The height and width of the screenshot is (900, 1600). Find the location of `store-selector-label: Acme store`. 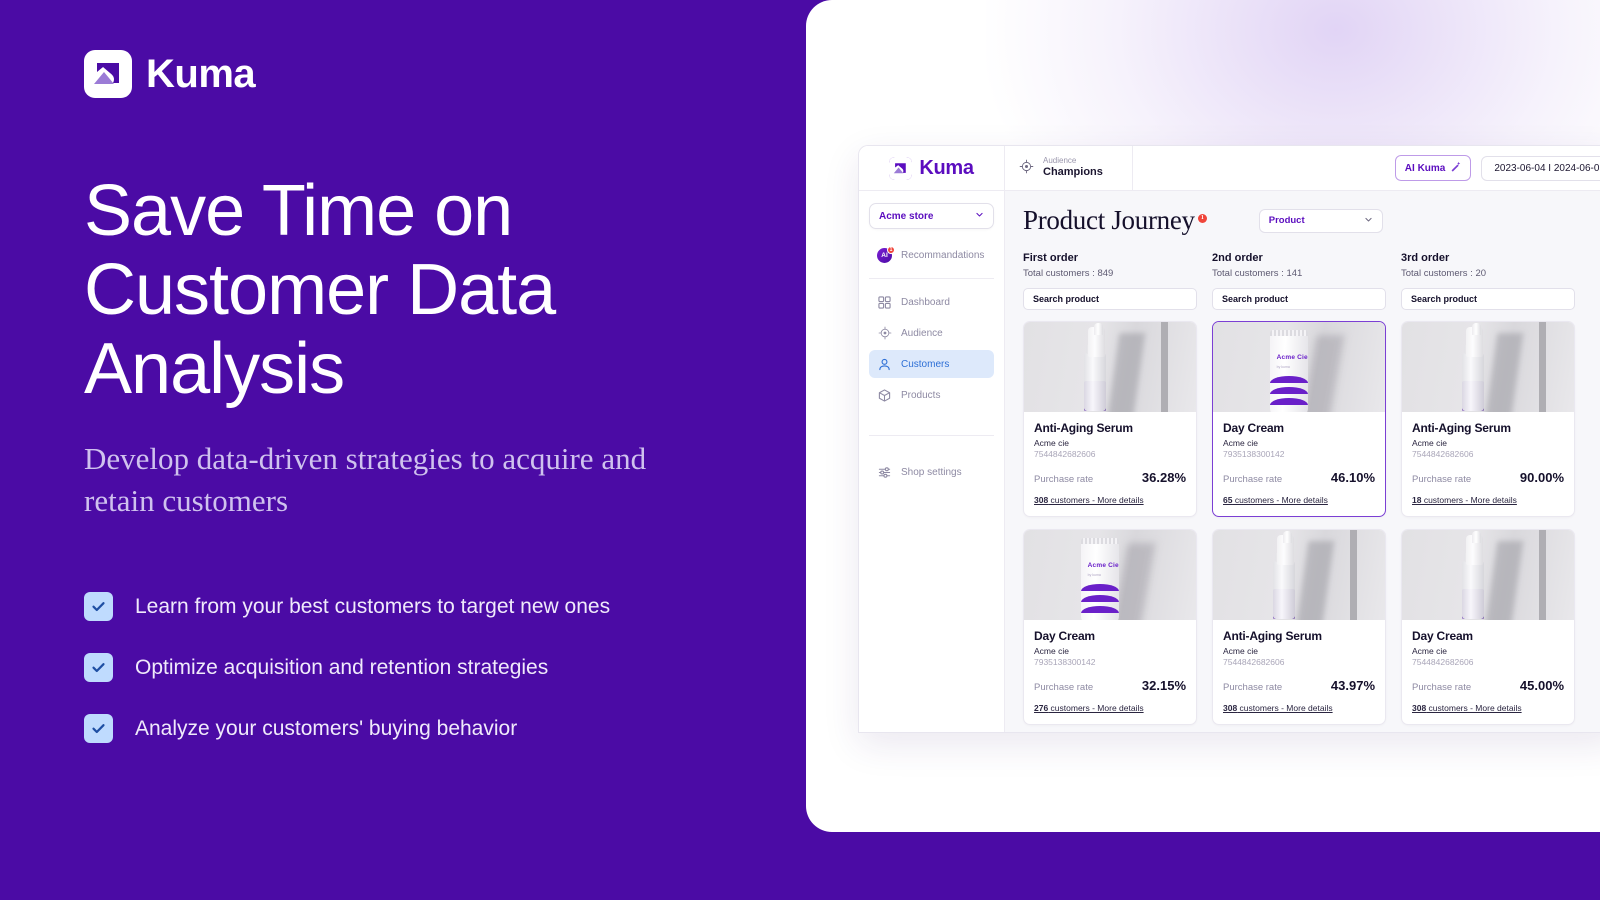

store-selector-label: Acme store is located at coordinates (906, 216).